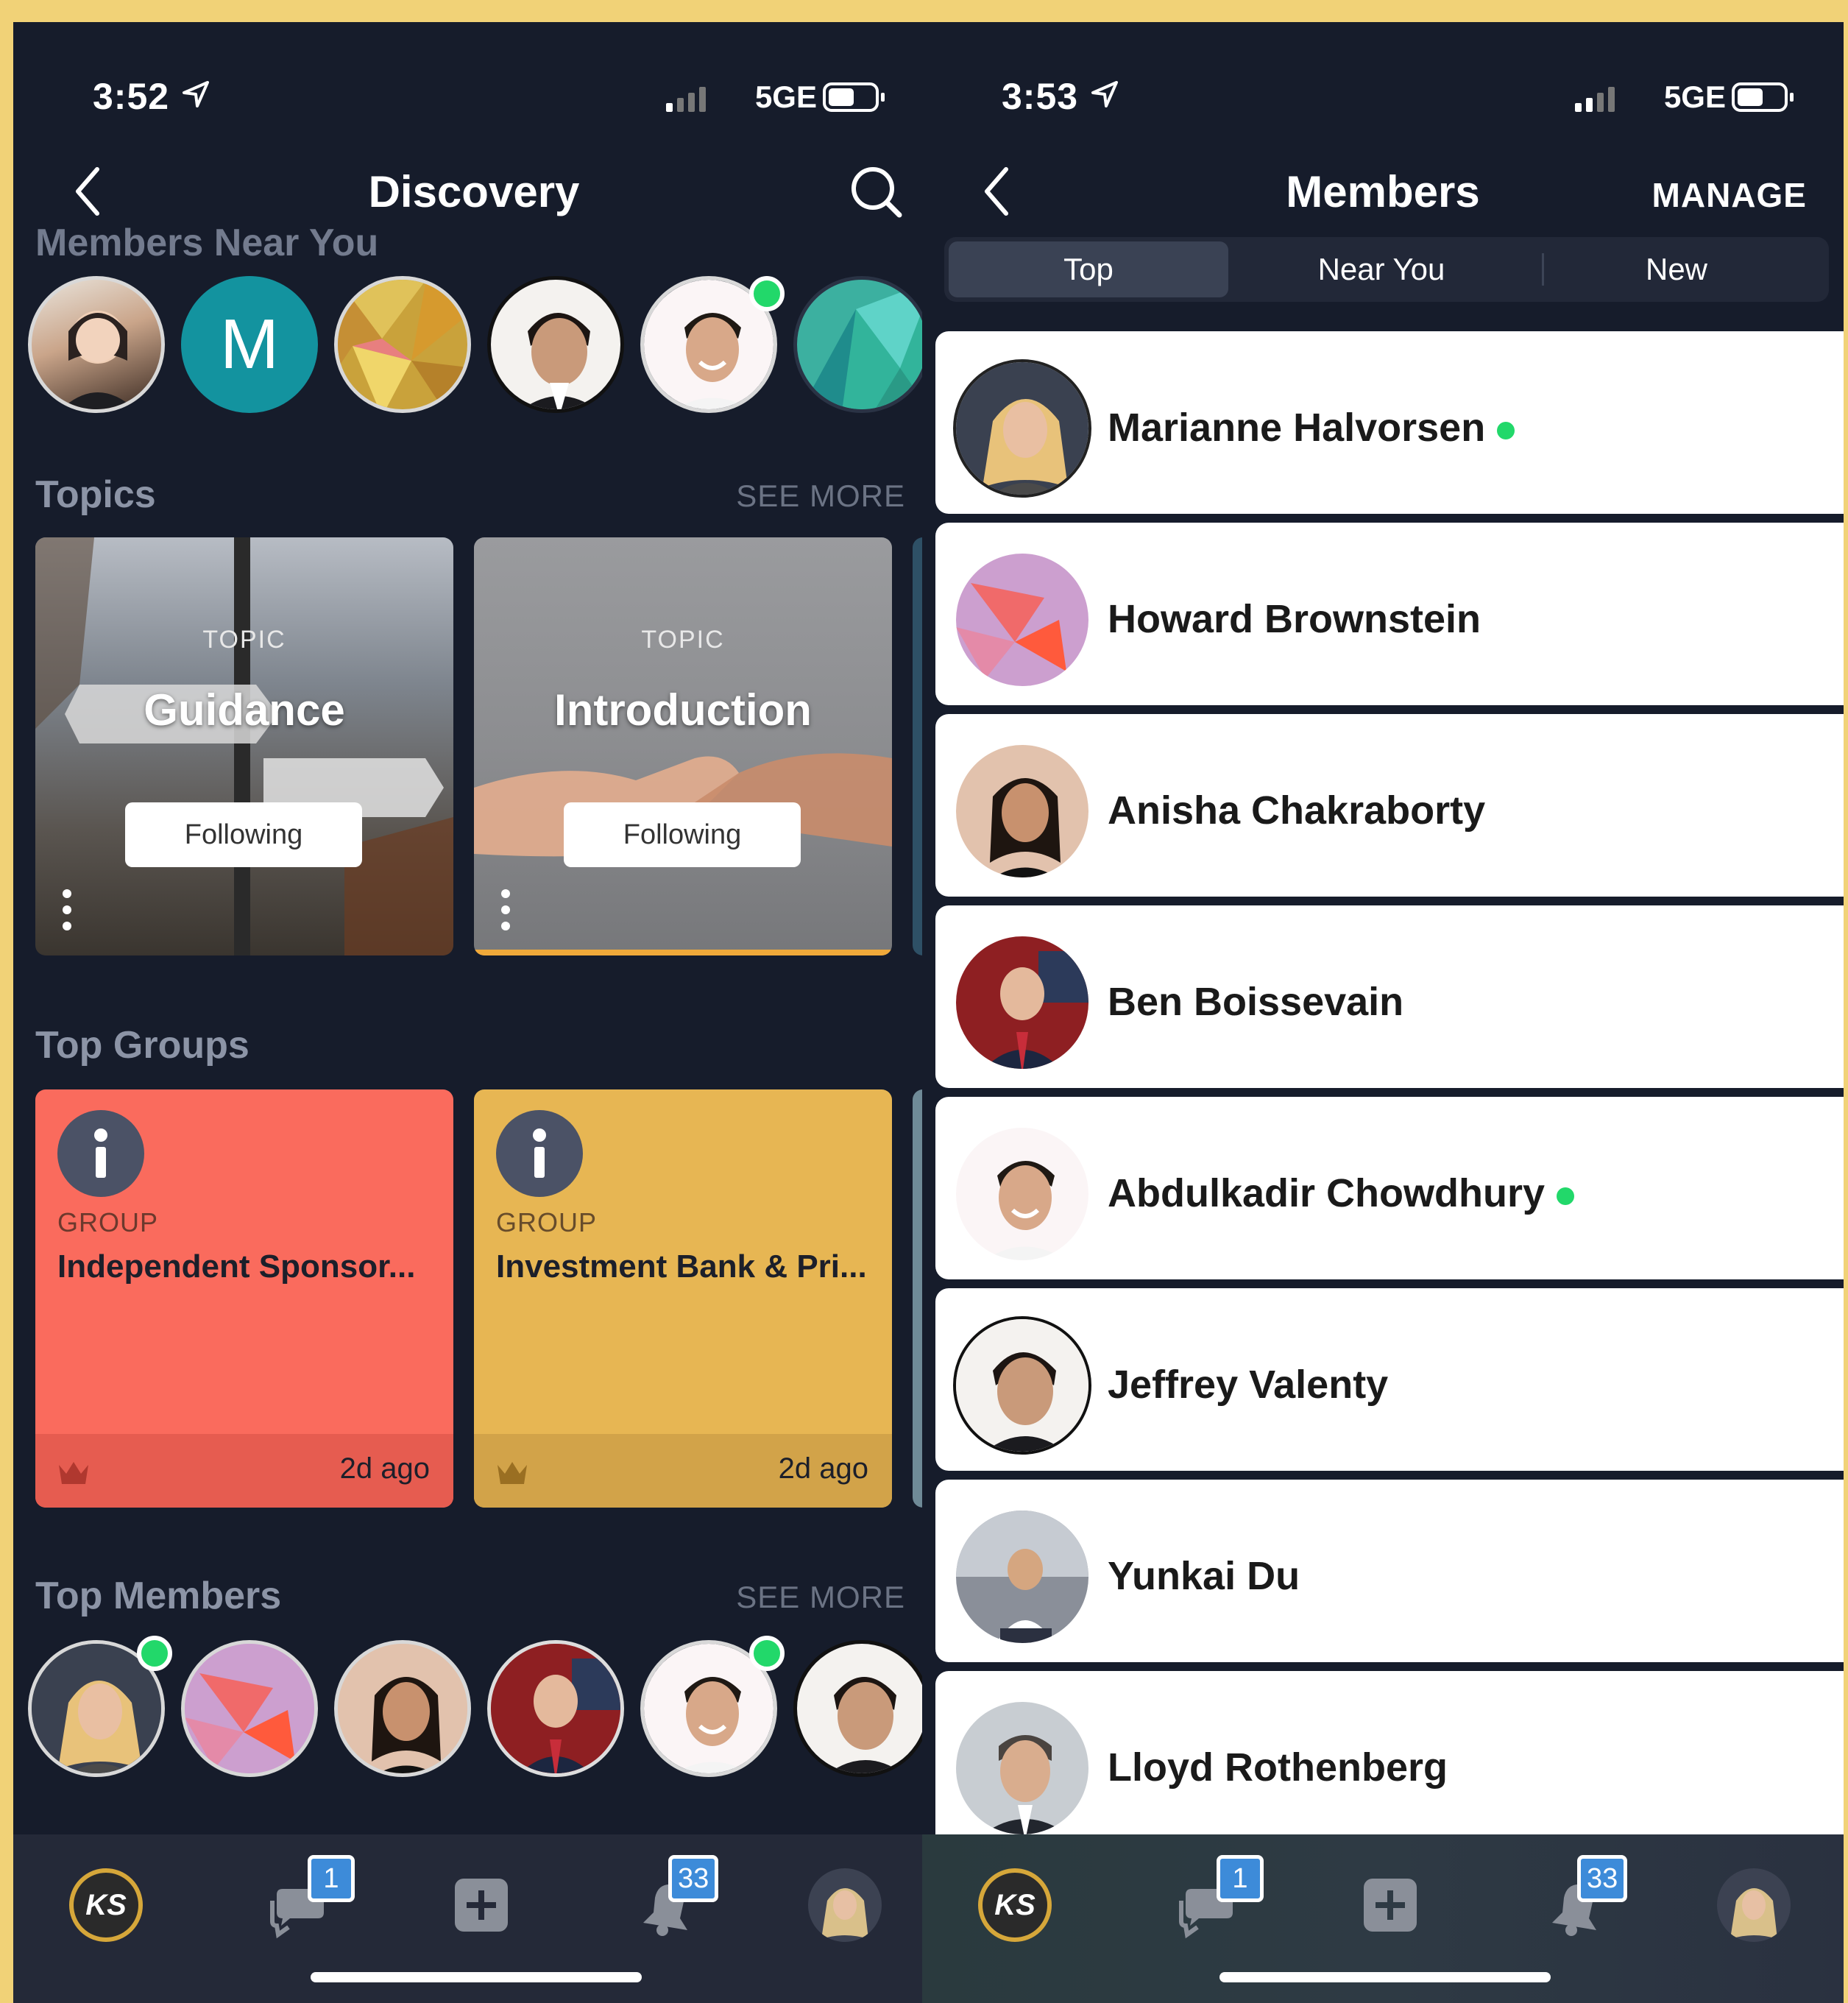 This screenshot has height=2003, width=1848. Describe the element at coordinates (1040, 96) in the screenshot. I see `status-time: 3:53` at that location.